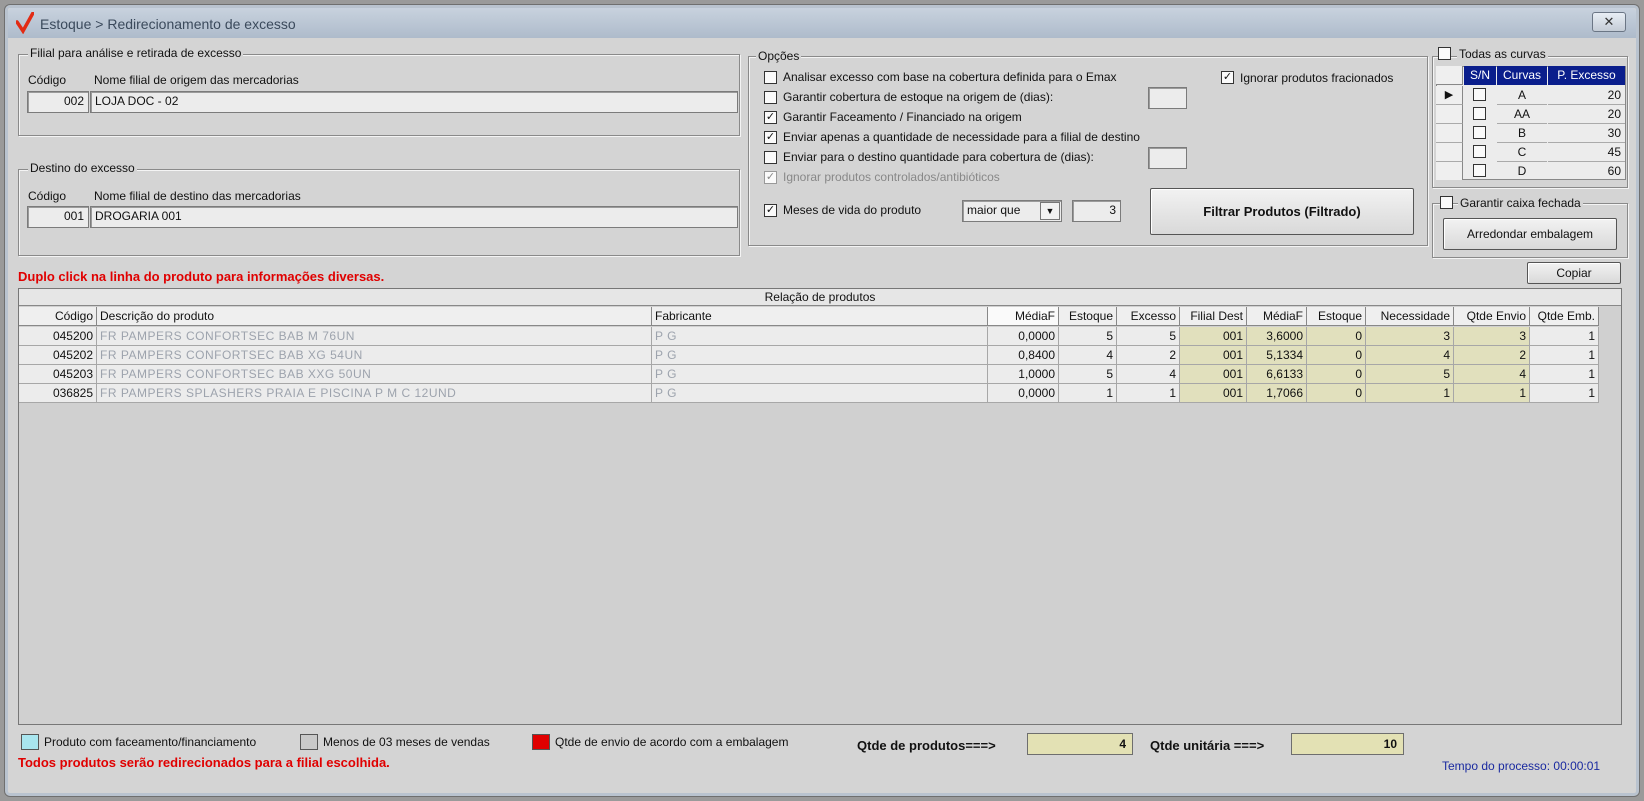  I want to click on todas-curvas-label: Todas as curvas, so click(1502, 54).